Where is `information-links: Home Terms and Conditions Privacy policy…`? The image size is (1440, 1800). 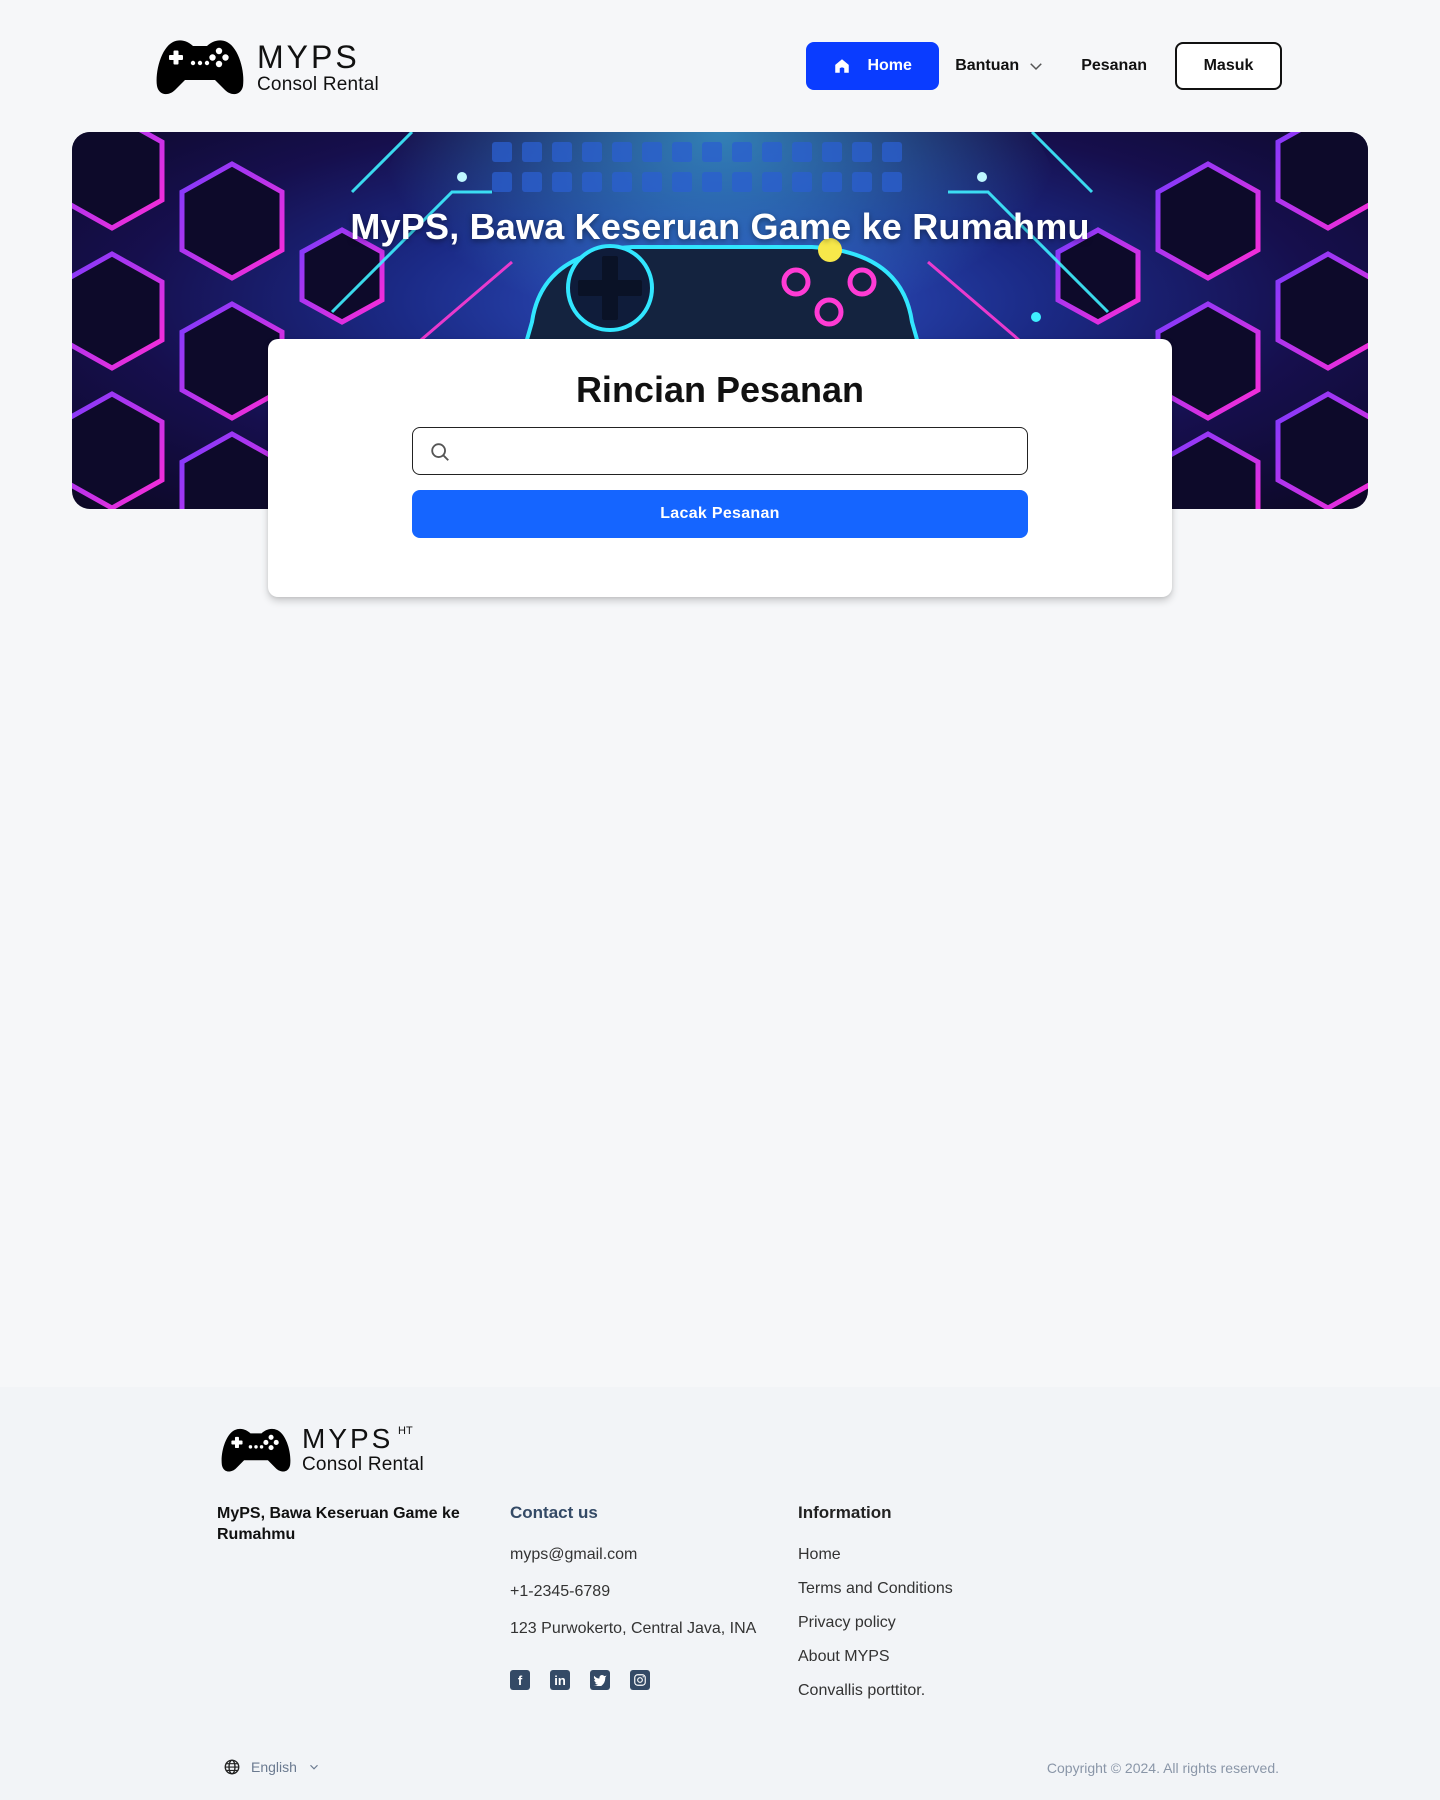
information-links: Home Terms and Conditions Privacy policy… is located at coordinates (875, 1629).